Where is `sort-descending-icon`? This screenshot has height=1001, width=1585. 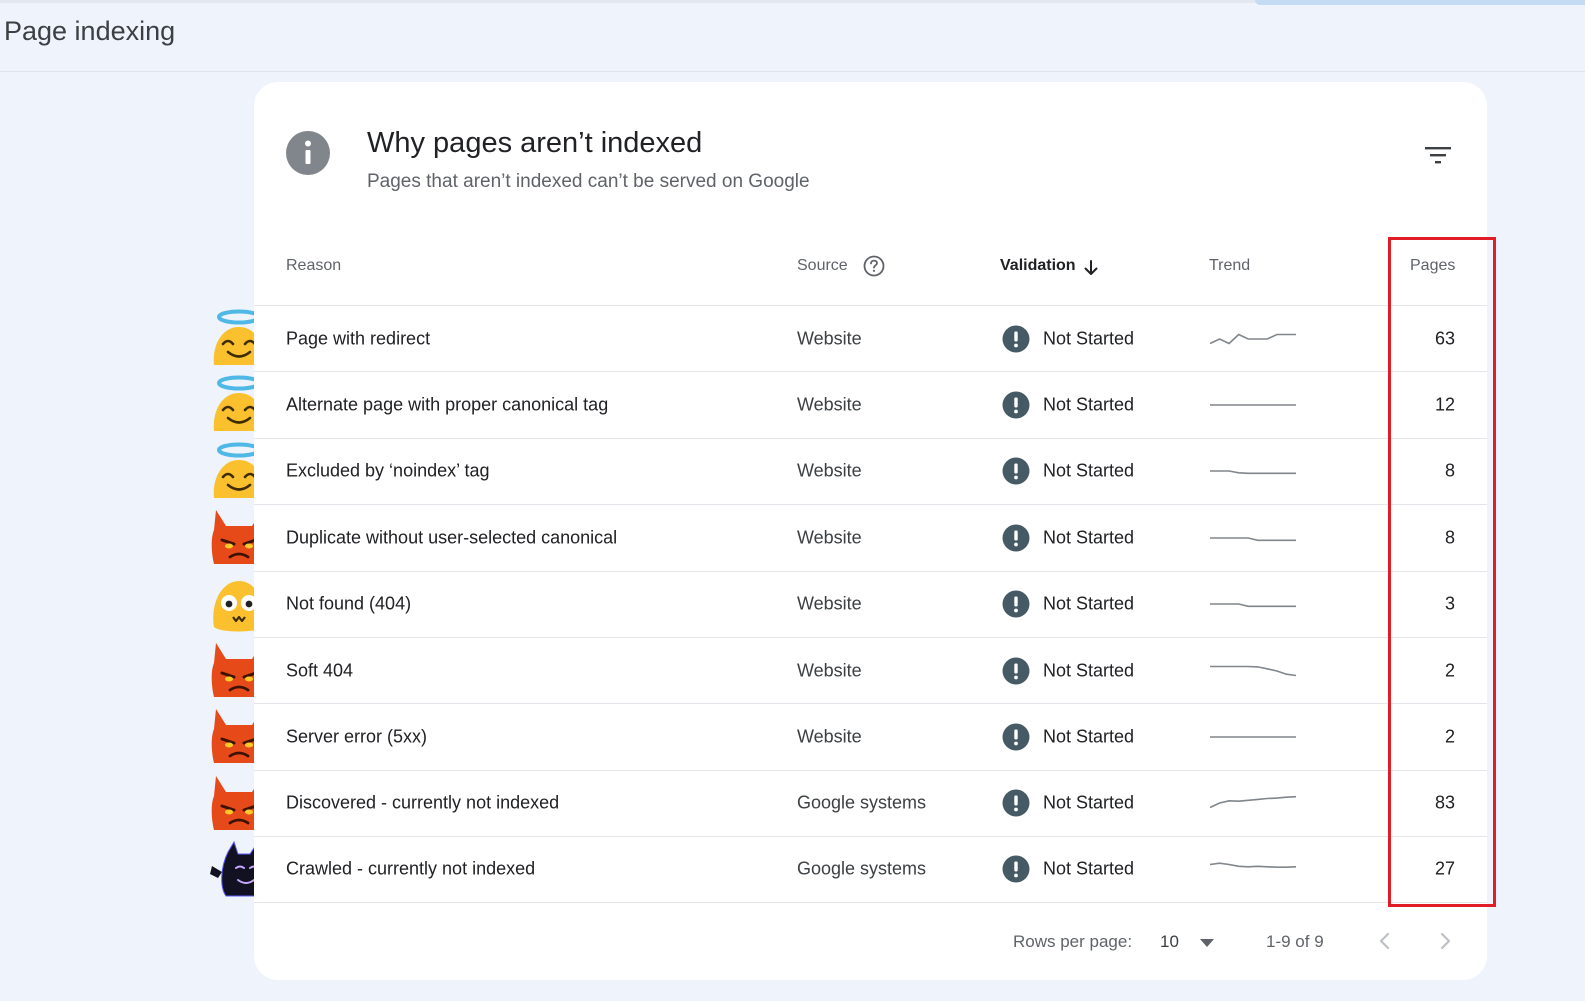 sort-descending-icon is located at coordinates (1091, 268).